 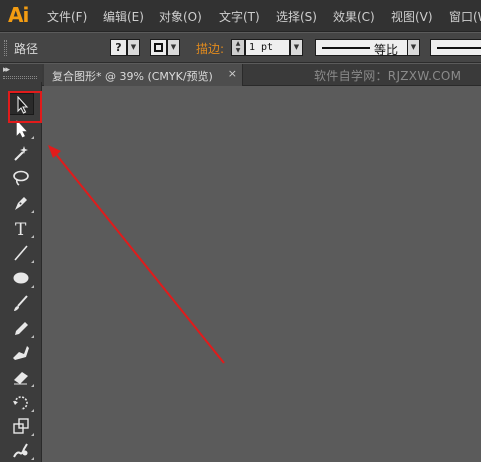 I want to click on annotation-highlight-box, so click(x=25, y=107).